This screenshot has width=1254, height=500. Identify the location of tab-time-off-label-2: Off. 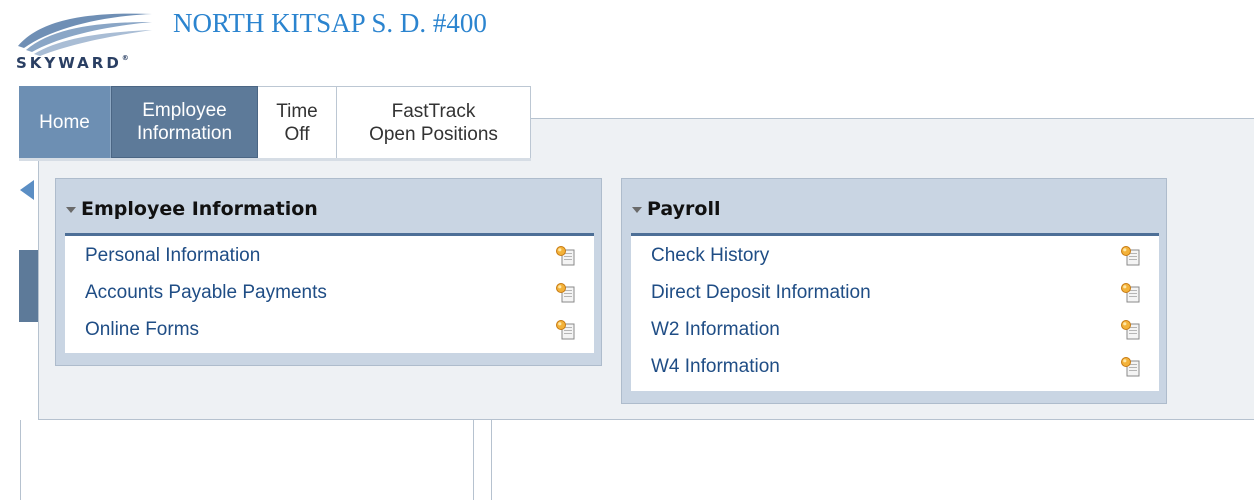
(297, 134).